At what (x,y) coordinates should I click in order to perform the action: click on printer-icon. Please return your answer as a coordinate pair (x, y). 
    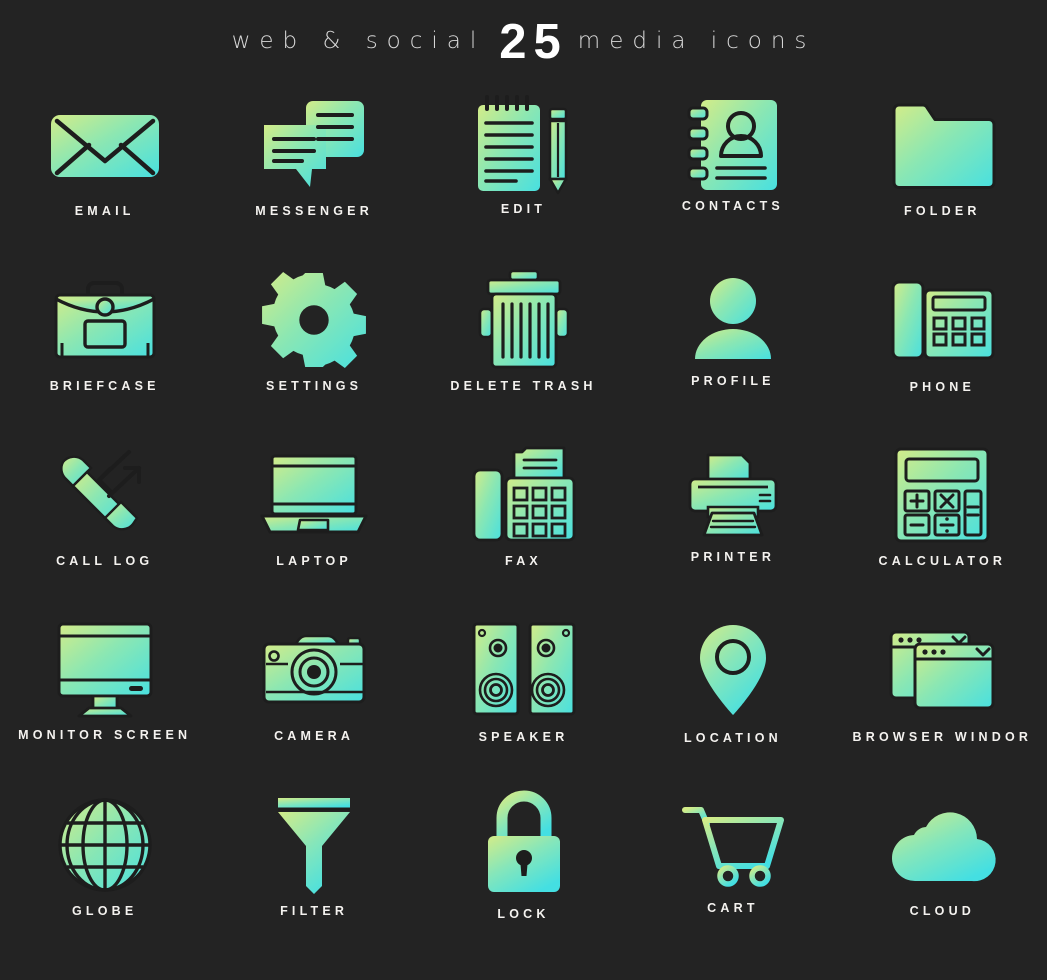
    Looking at the image, I should click on (733, 495).